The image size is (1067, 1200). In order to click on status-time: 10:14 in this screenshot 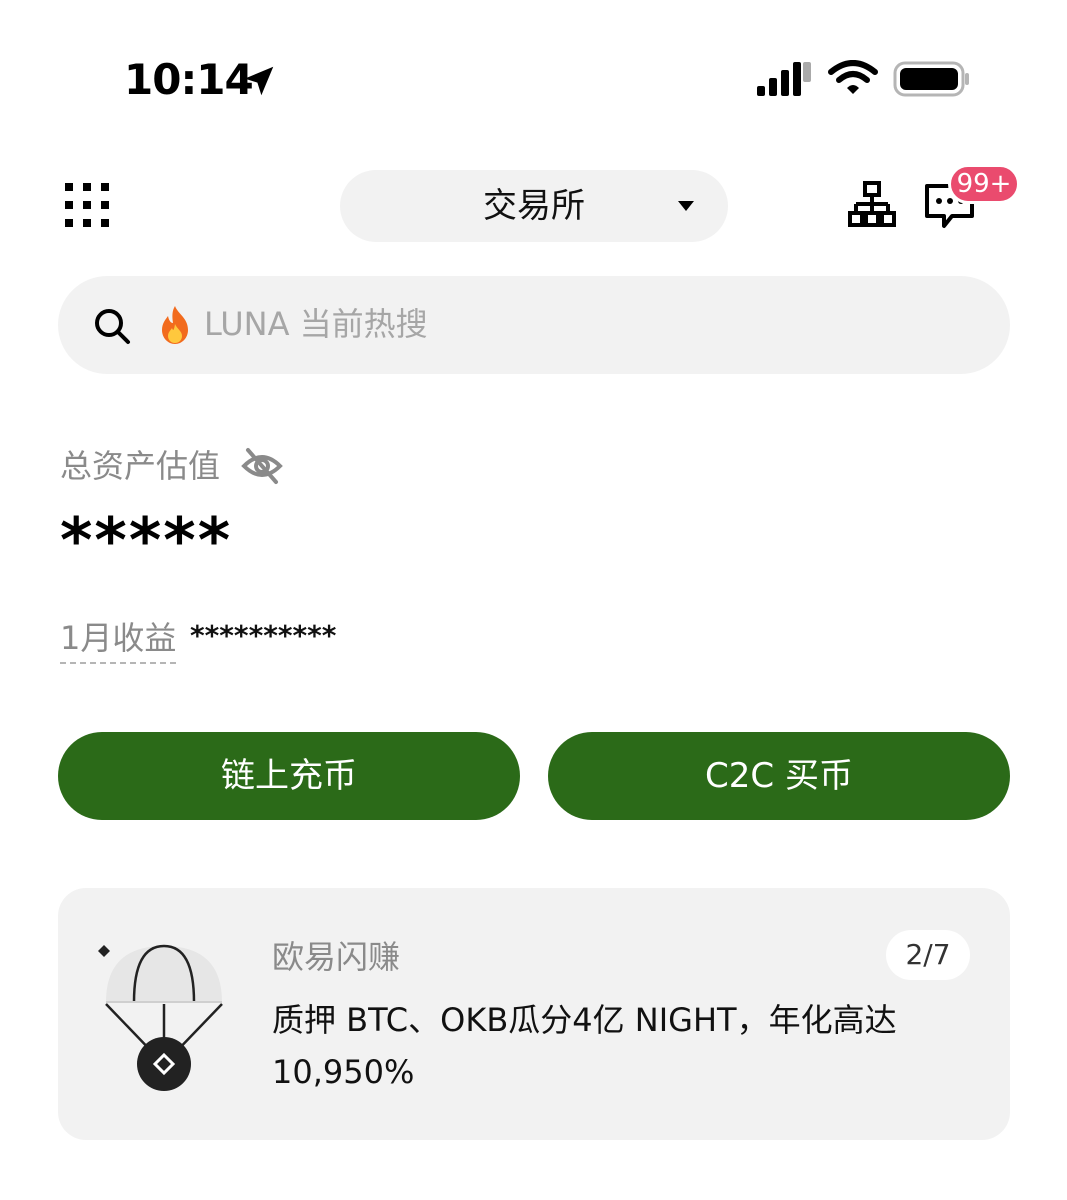, I will do `click(189, 79)`.